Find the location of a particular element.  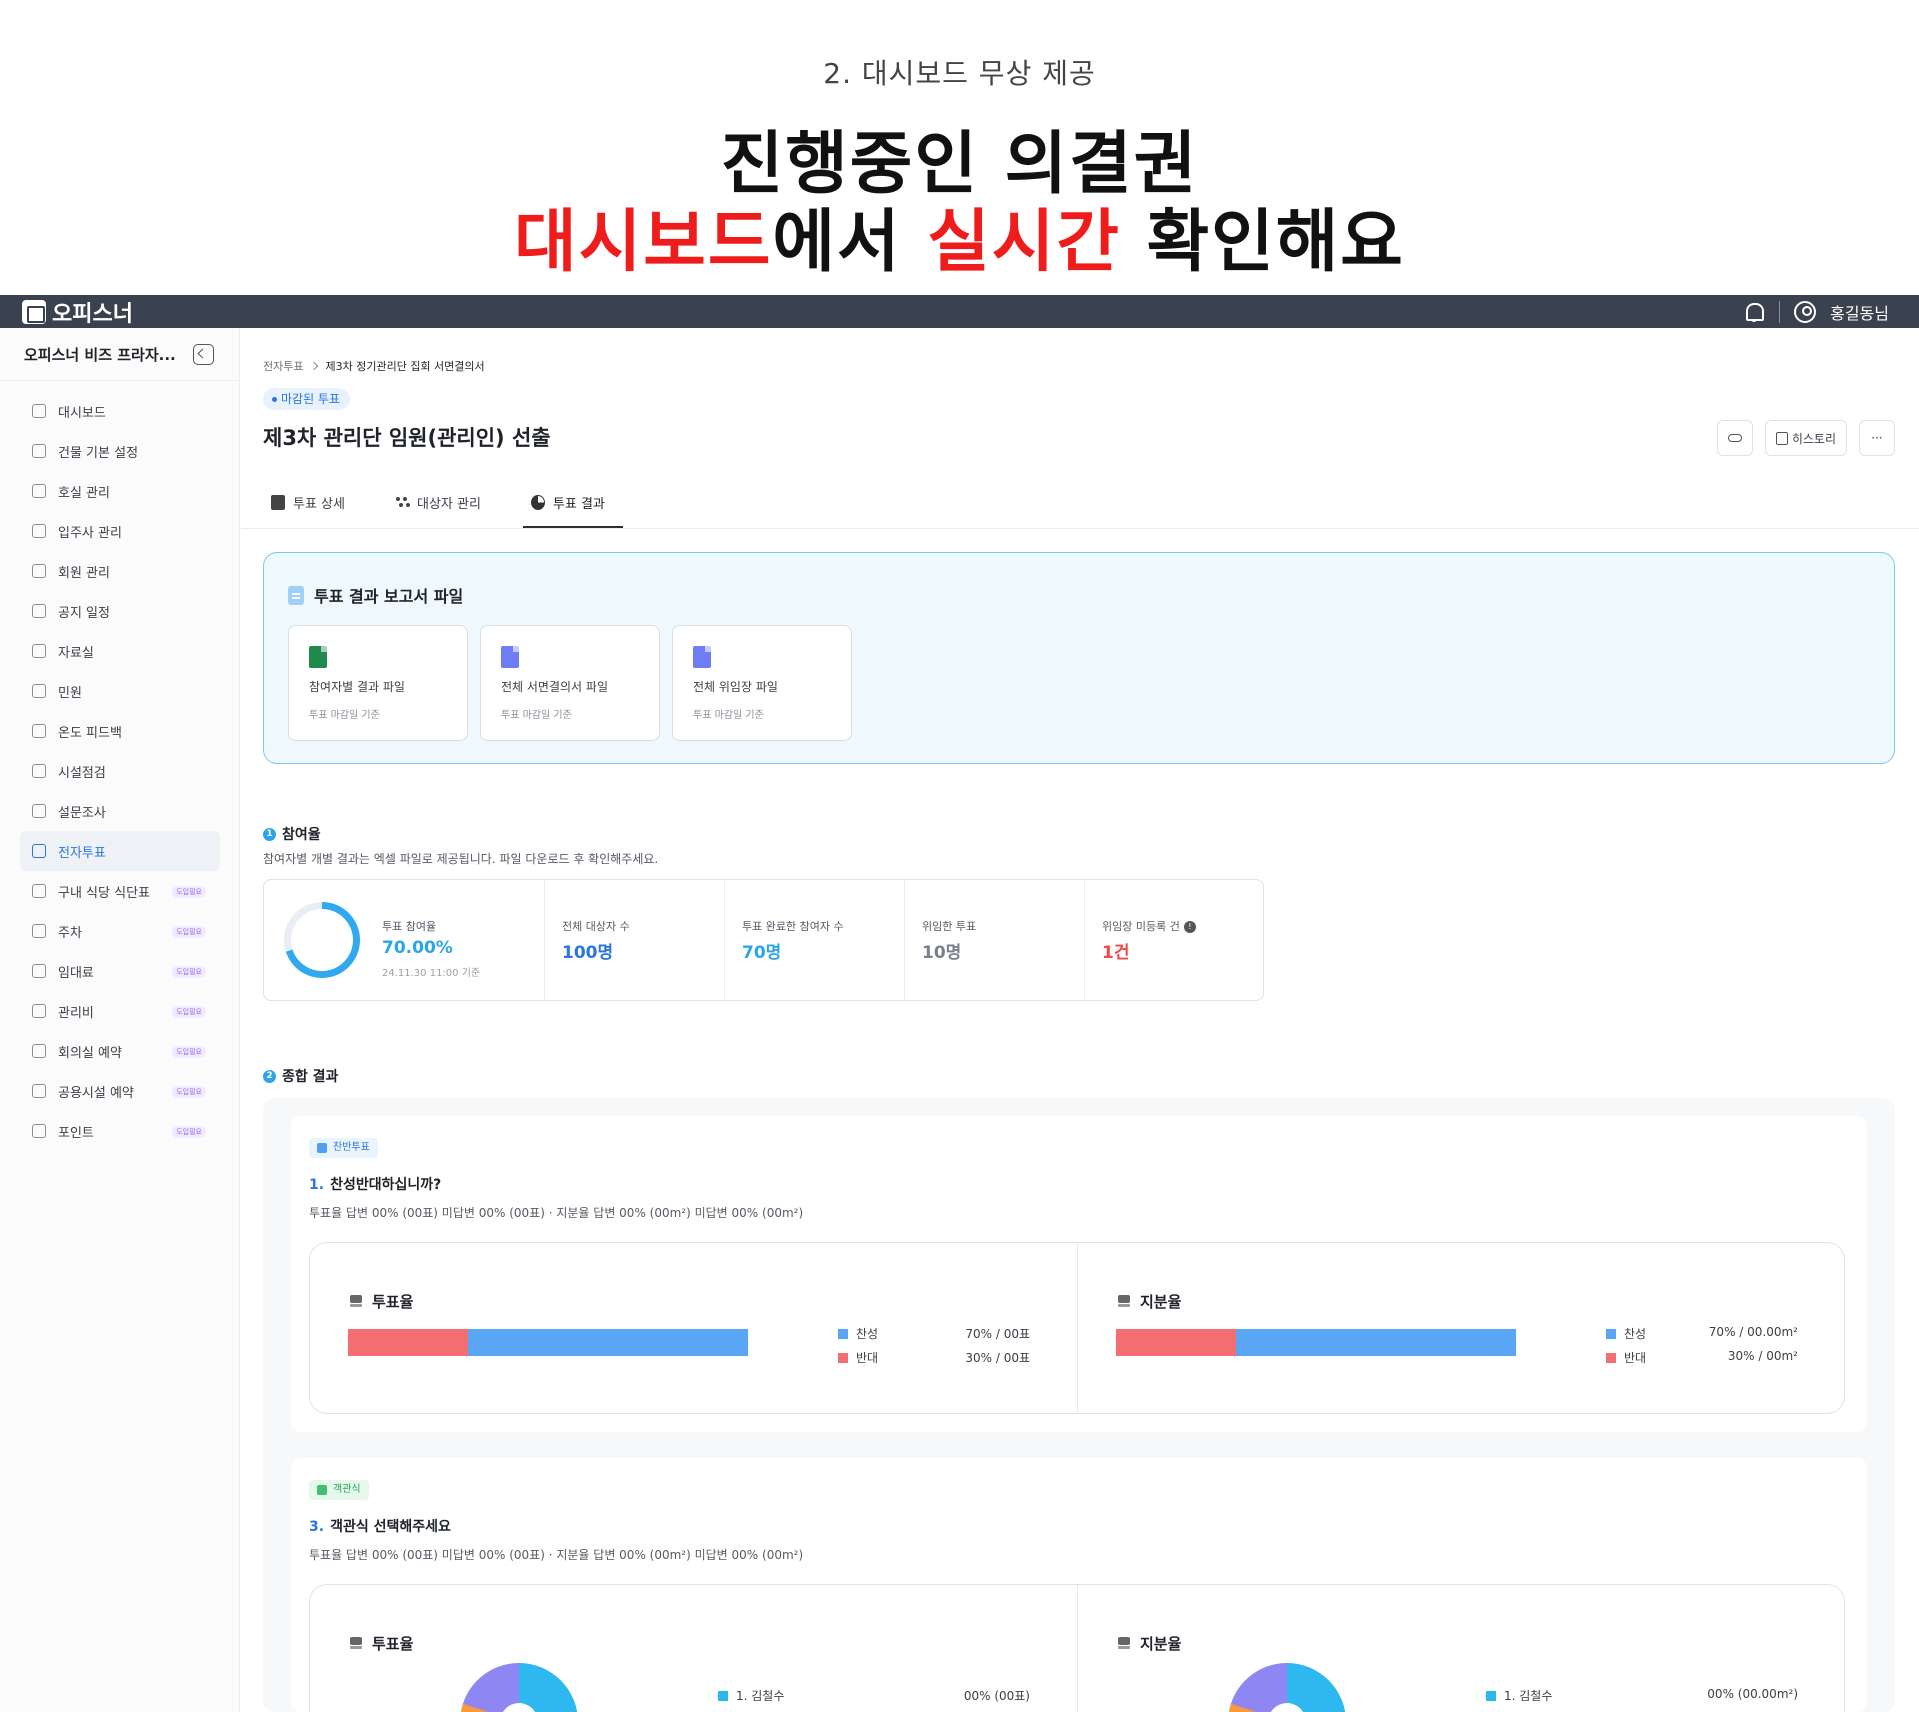

copy-link-button is located at coordinates (1734, 438).